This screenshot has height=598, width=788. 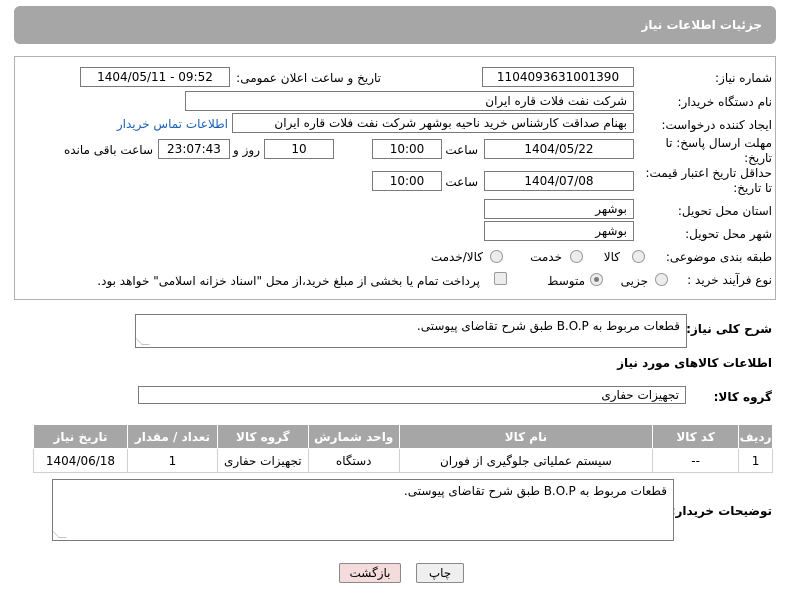 What do you see at coordinates (701, 25) in the screenshot?
I see `page-title: جزئیات اطلاعات نیاز` at bounding box center [701, 25].